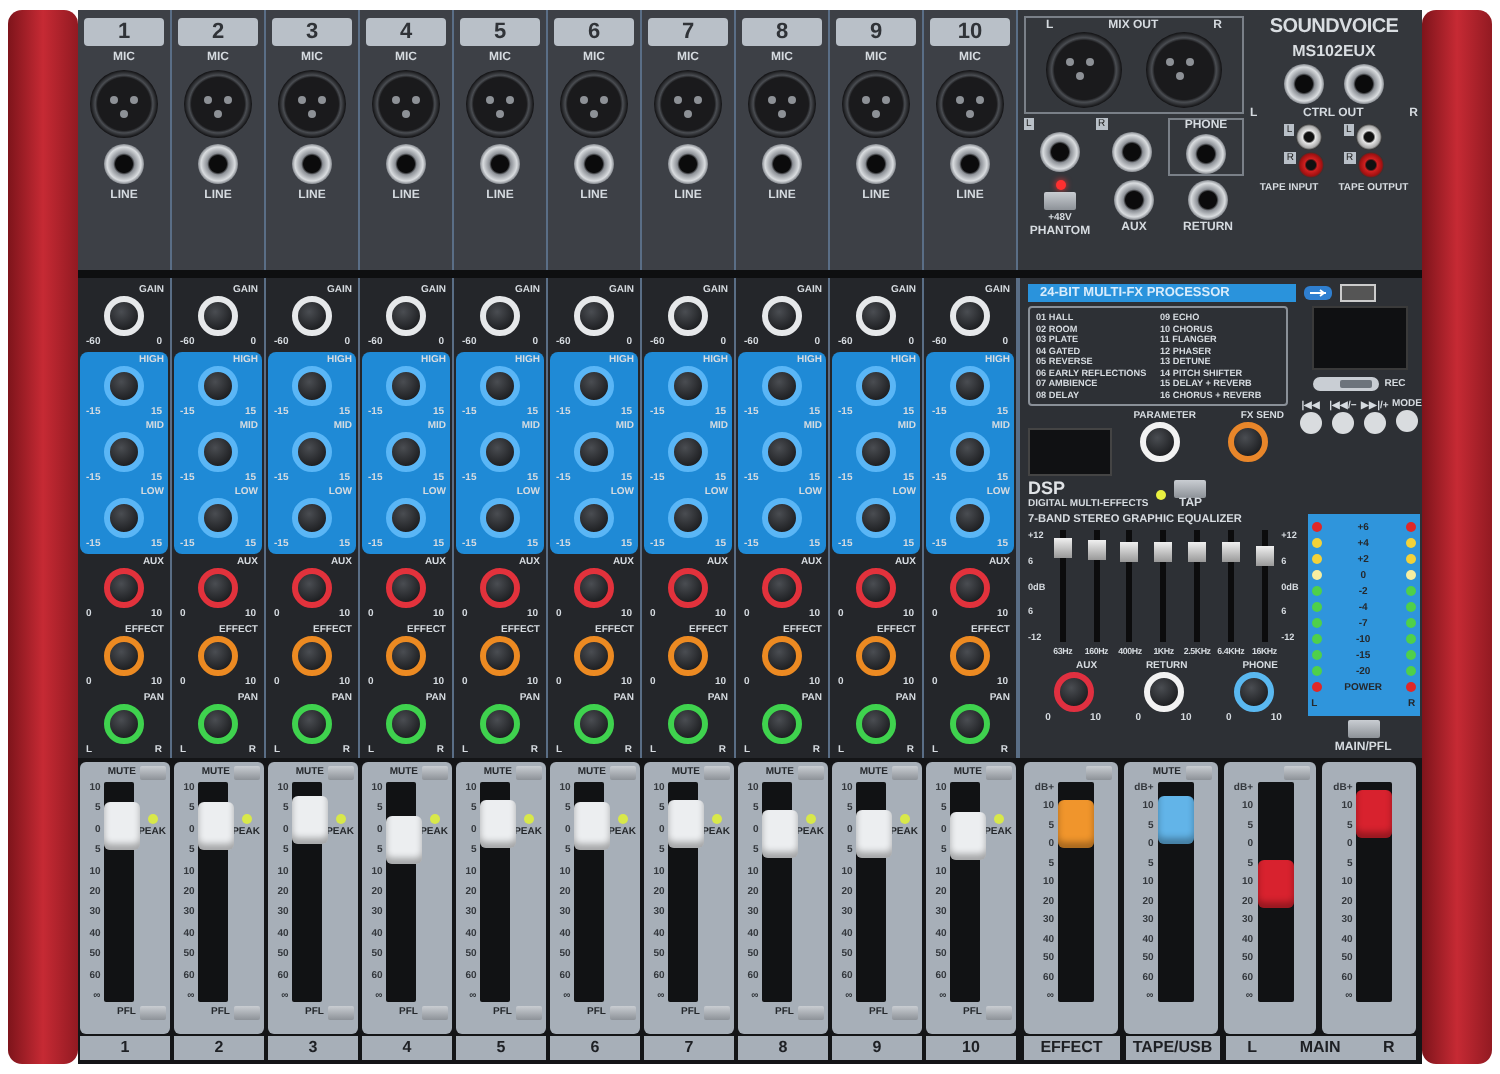  Describe the element at coordinates (1389, 1048) in the screenshot. I see `channel-mark: R` at that location.